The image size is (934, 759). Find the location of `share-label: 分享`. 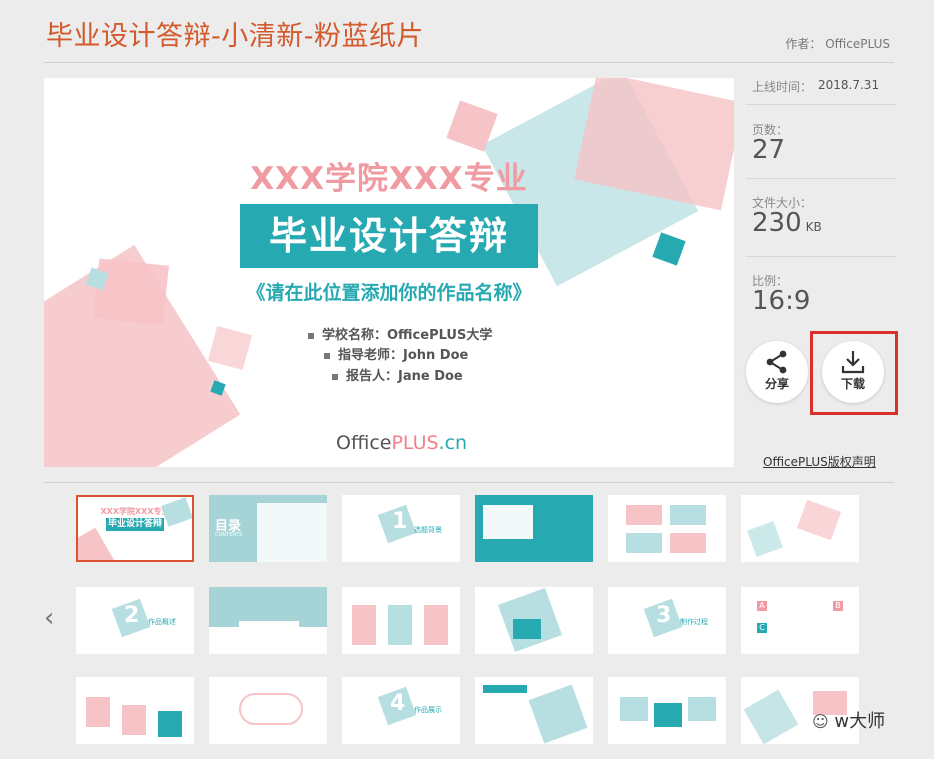

share-label: 分享 is located at coordinates (776, 384).